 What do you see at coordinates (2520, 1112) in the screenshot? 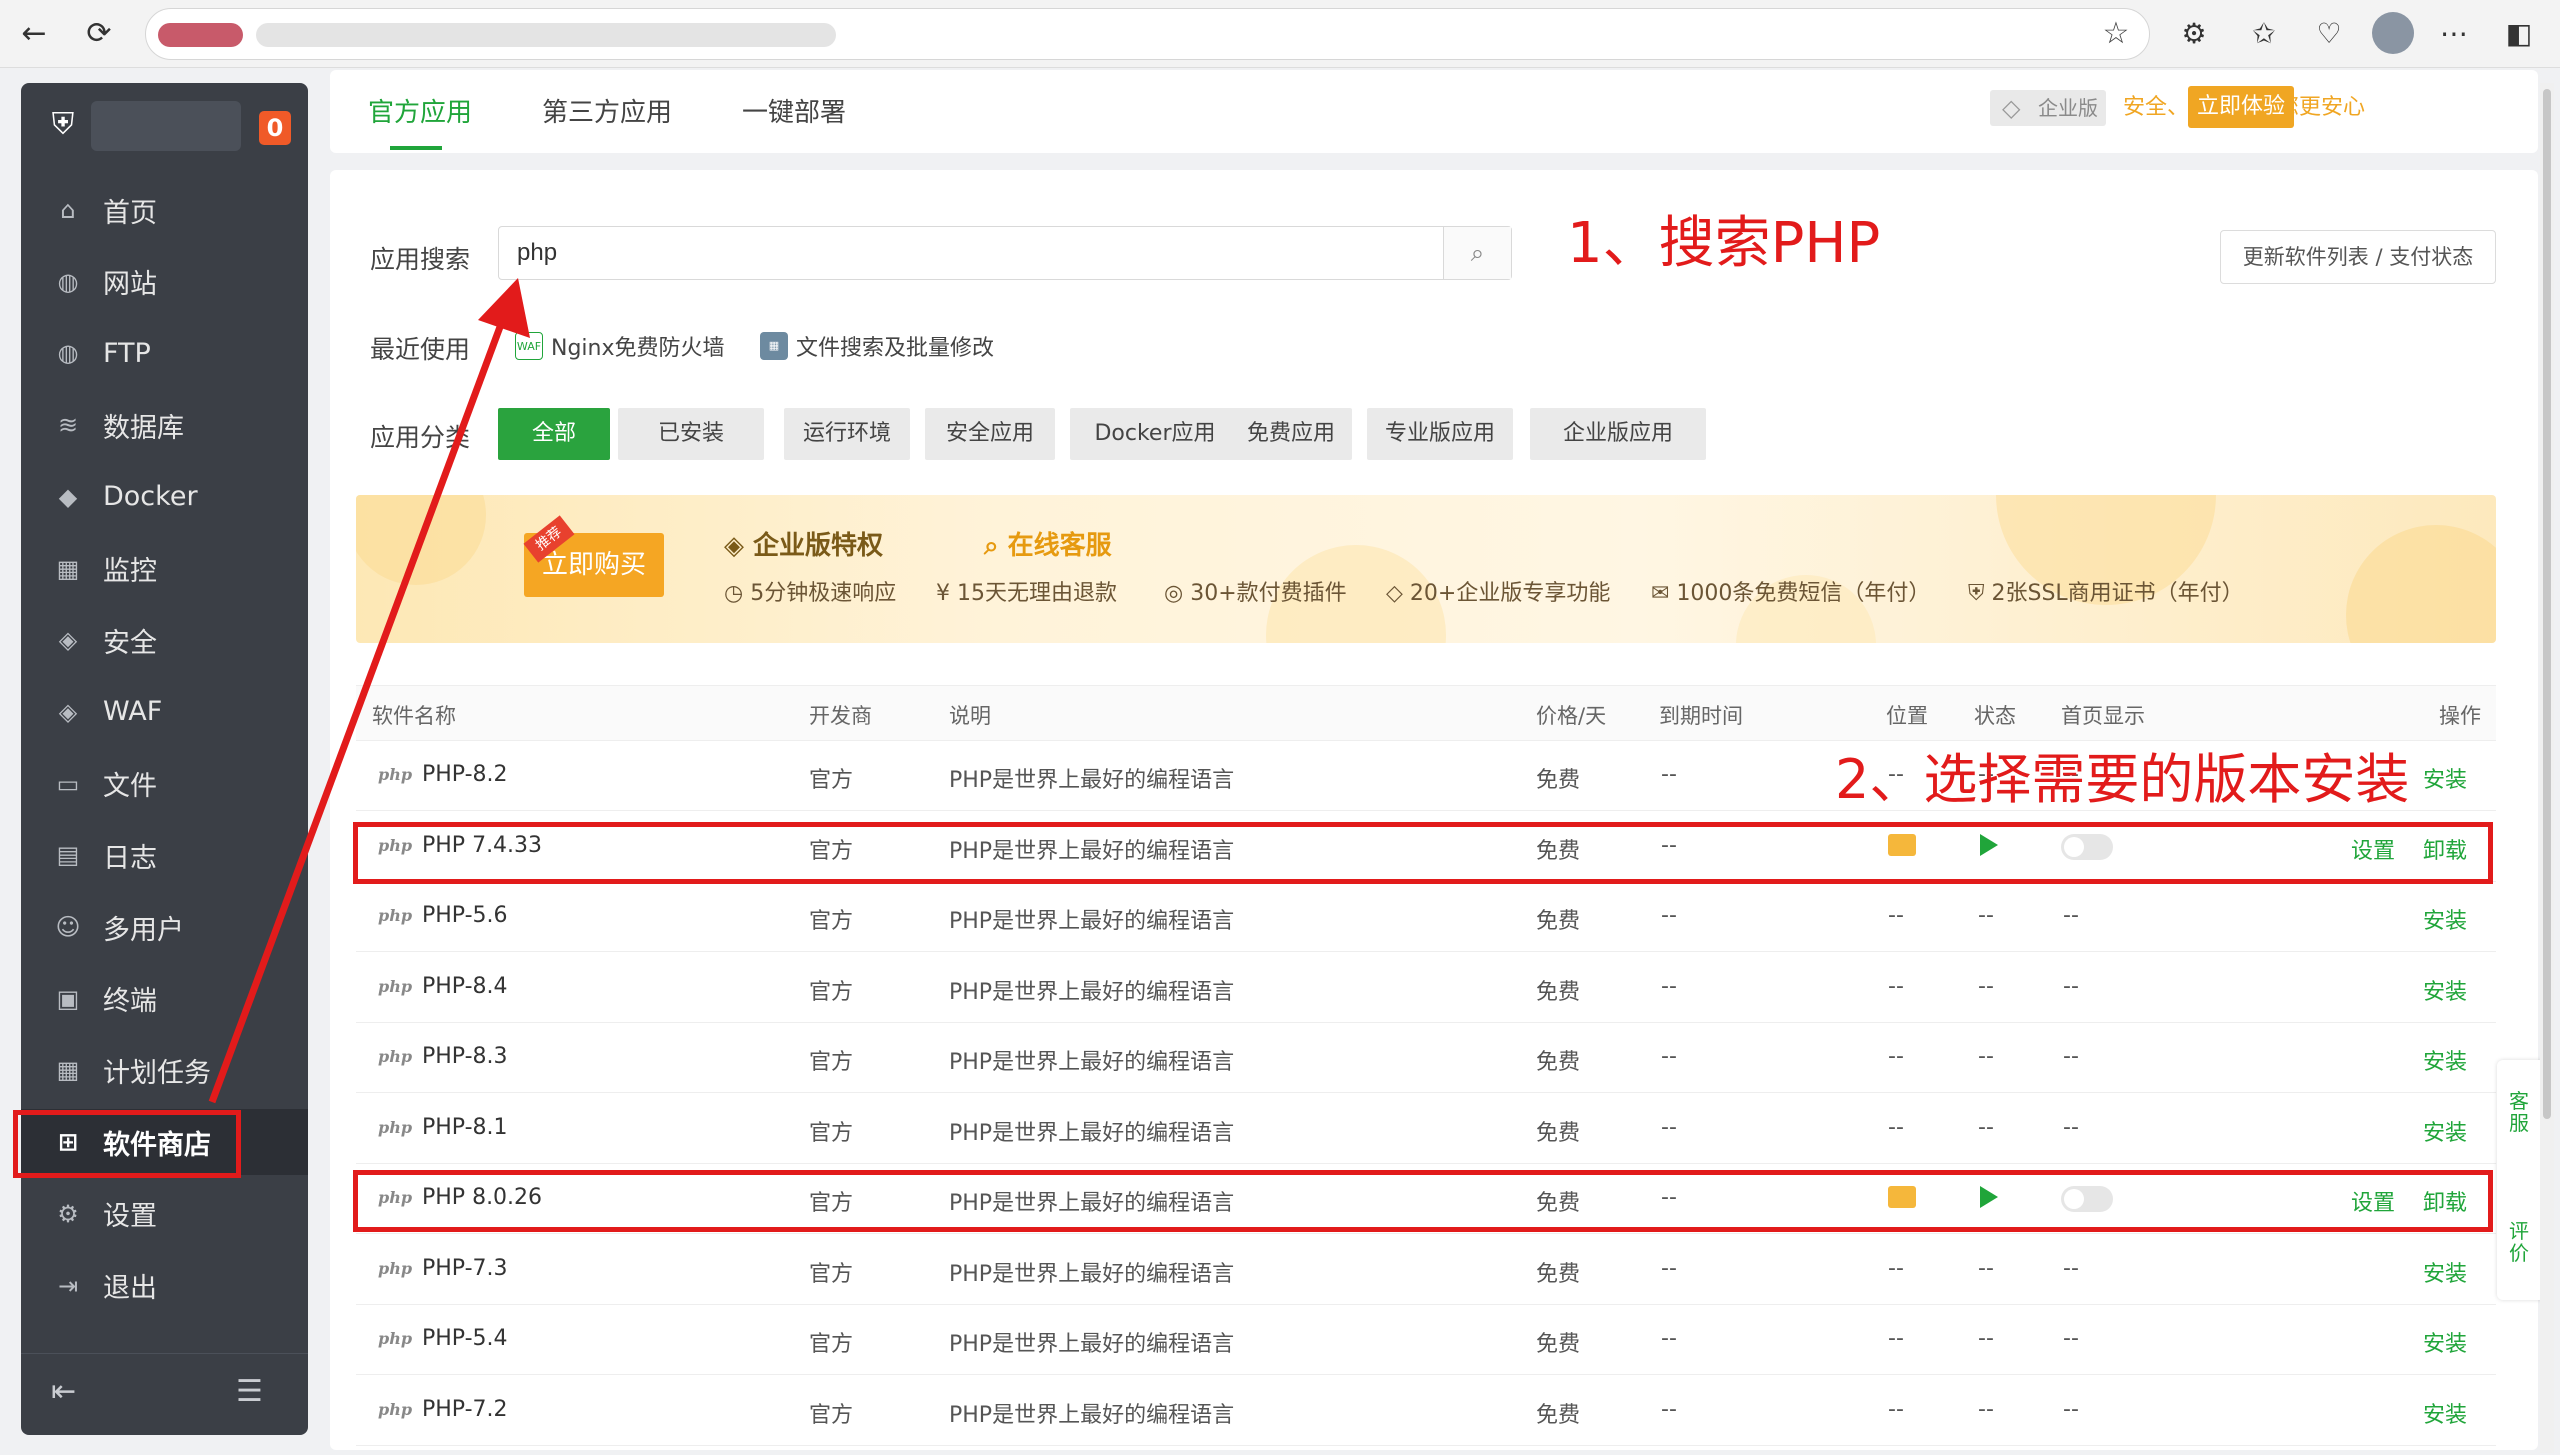
I see `customer-service-button: 客服` at bounding box center [2520, 1112].